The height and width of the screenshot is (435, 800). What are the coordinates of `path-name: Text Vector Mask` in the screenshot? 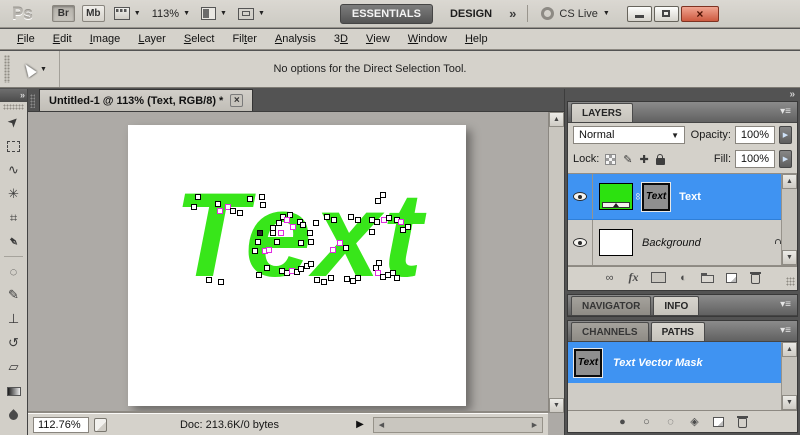 It's located at (658, 363).